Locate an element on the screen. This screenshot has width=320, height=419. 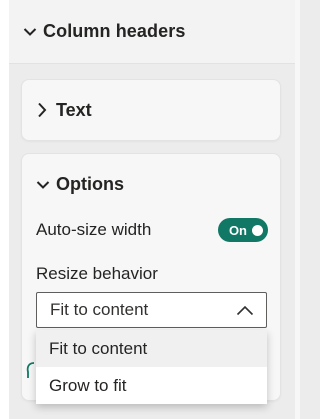
right-panel-strip is located at coordinates (297, 209).